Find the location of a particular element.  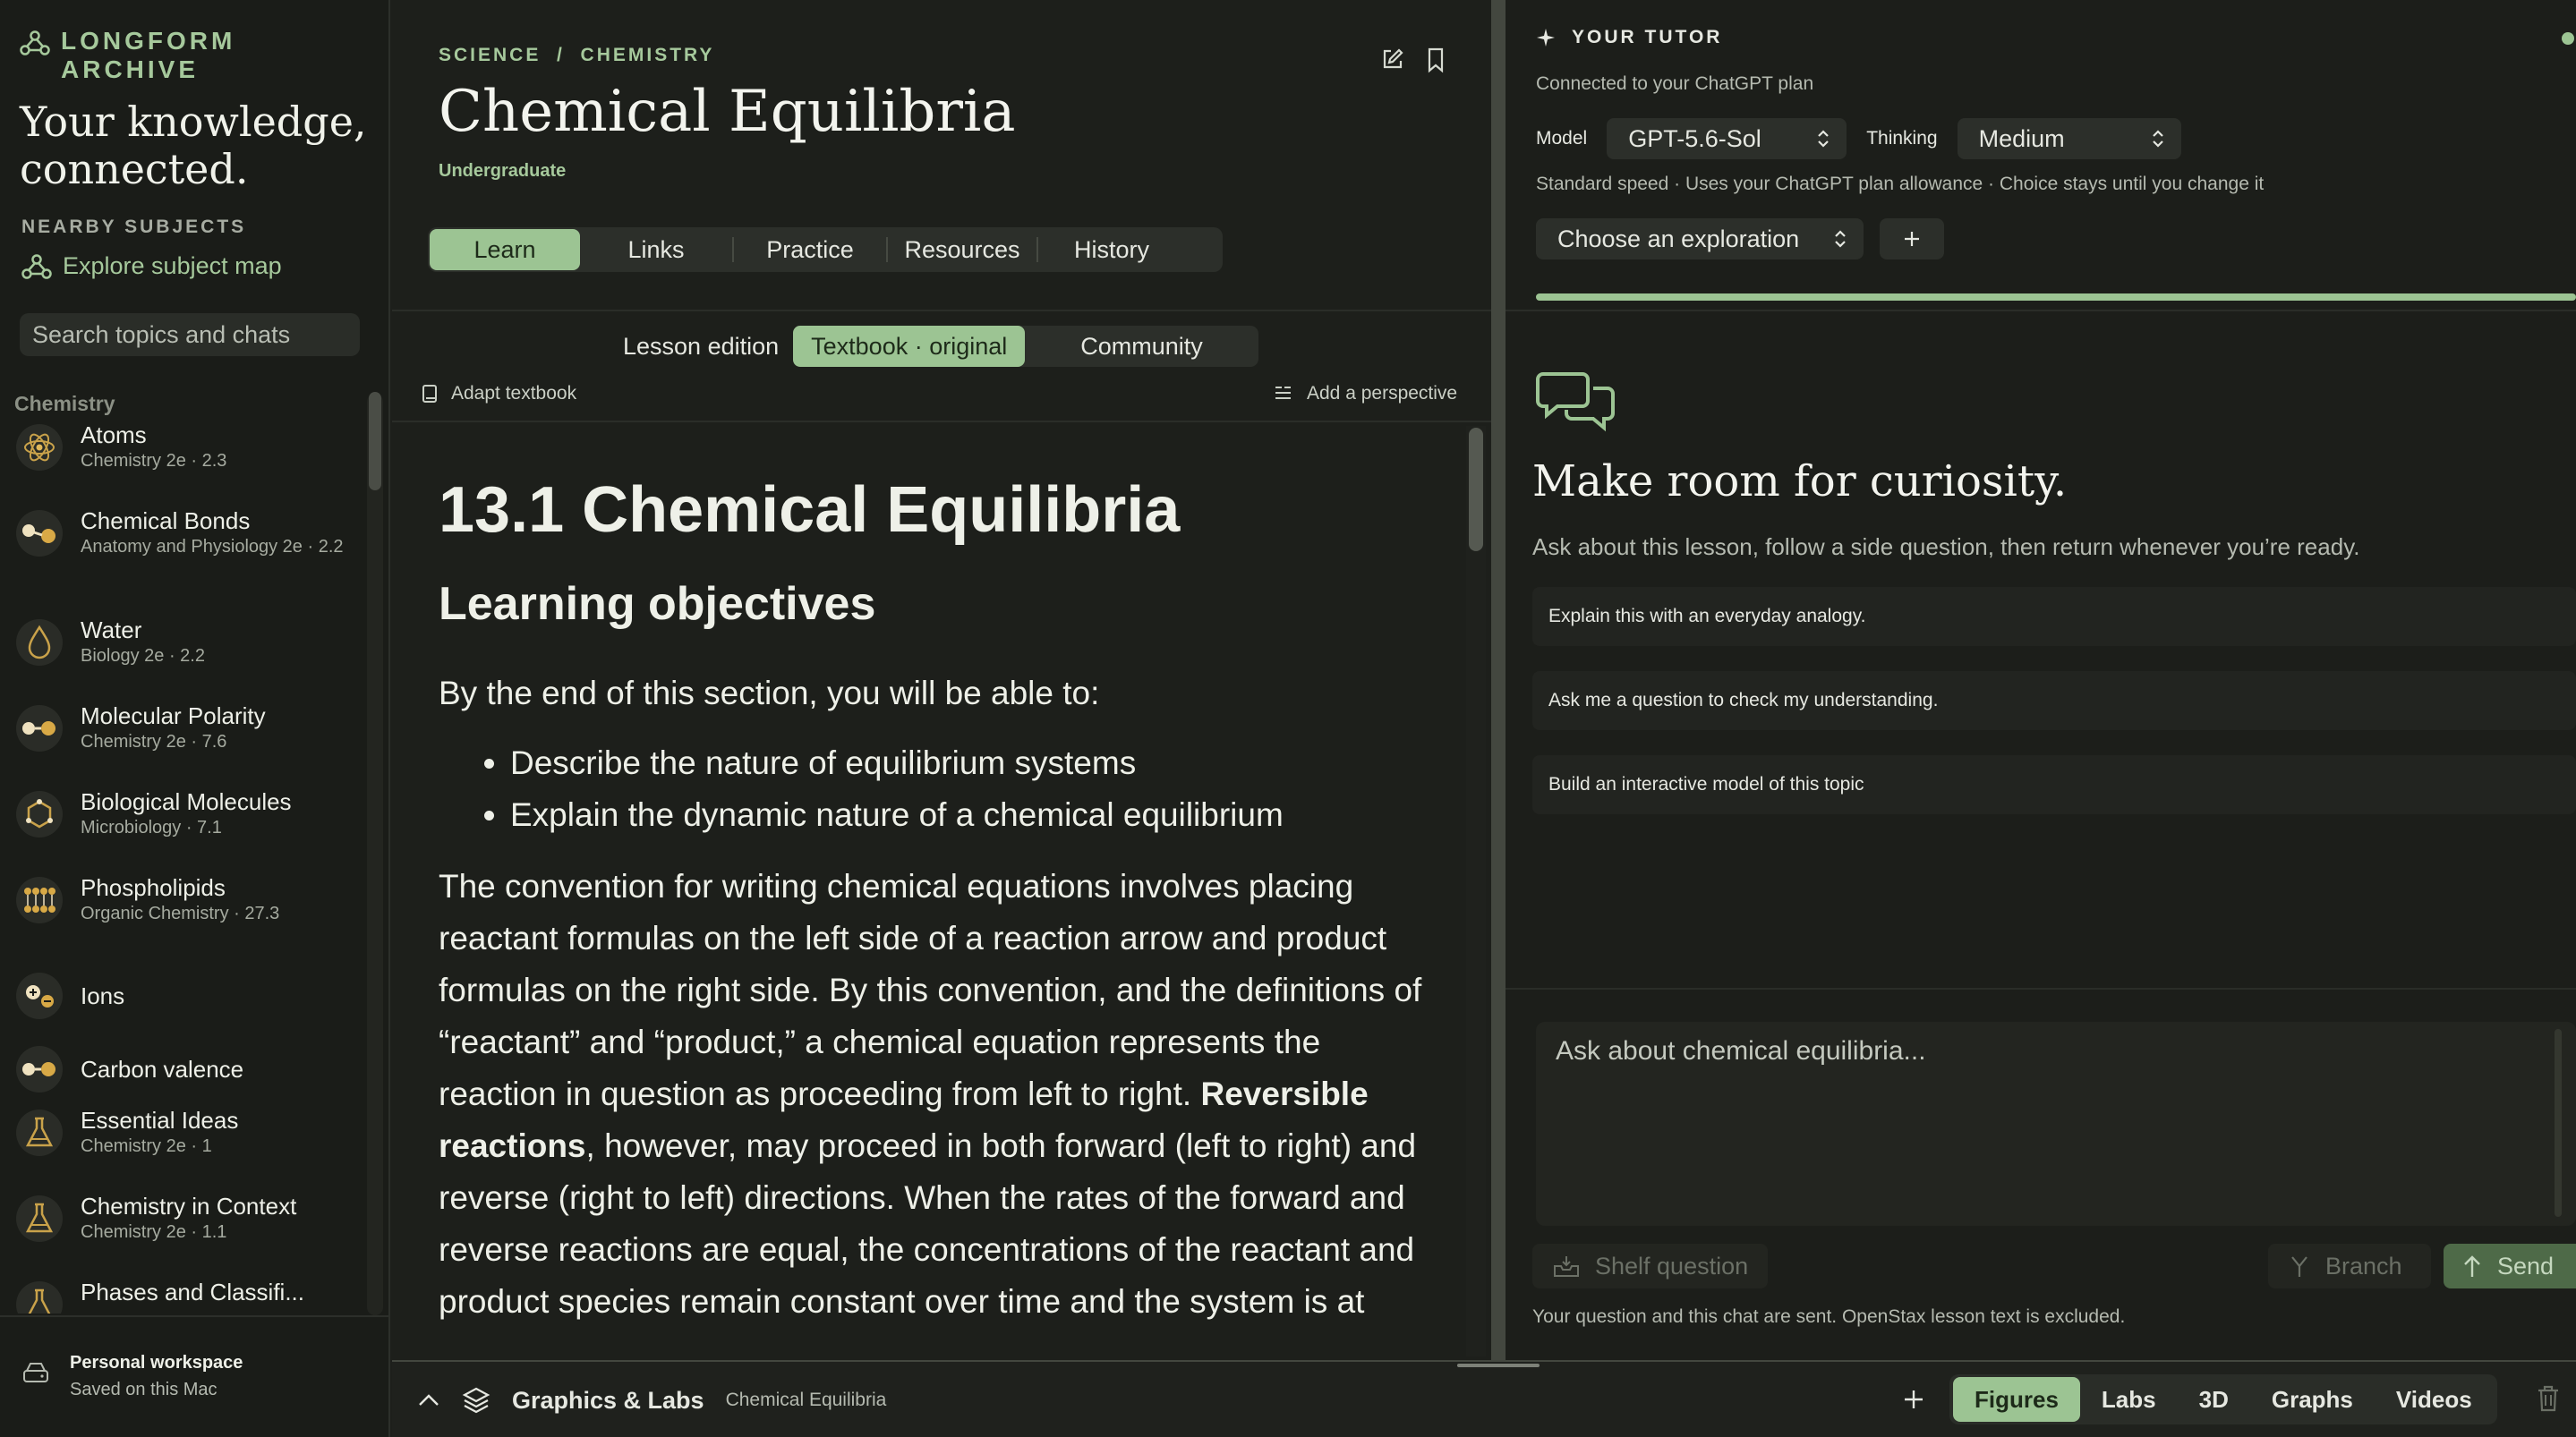

drawer-handle is located at coordinates (1498, 1365).